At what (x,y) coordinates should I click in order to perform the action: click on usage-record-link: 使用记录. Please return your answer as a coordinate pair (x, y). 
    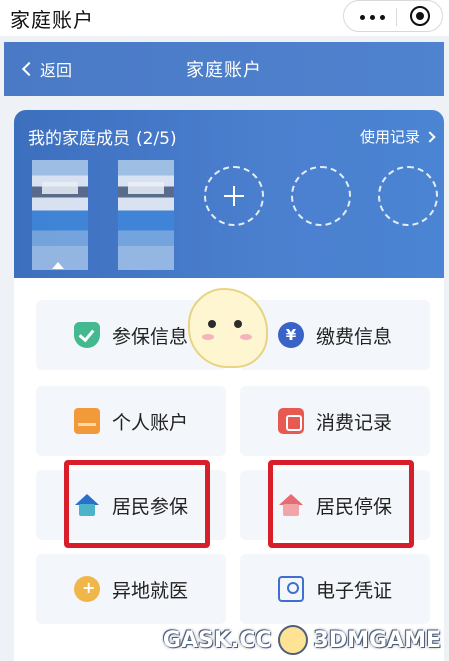
    Looking at the image, I should click on (397, 136).